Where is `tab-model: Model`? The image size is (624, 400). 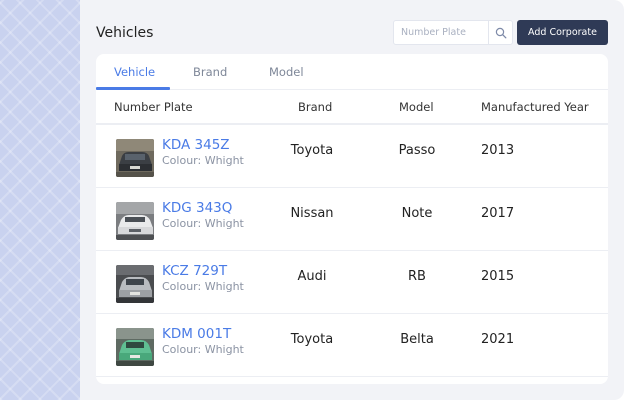 tab-model: Model is located at coordinates (286, 72).